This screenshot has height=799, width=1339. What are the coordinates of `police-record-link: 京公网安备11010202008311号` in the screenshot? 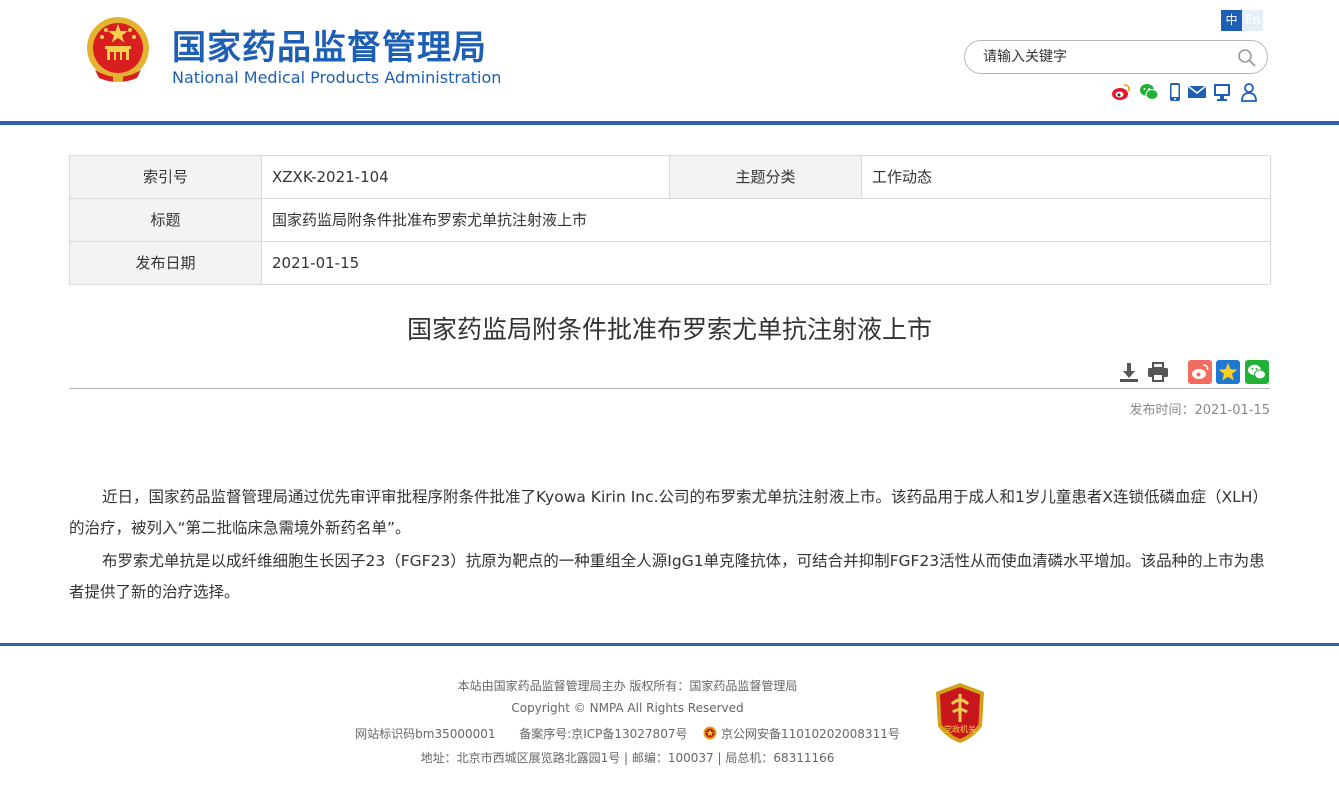 It's located at (810, 734).